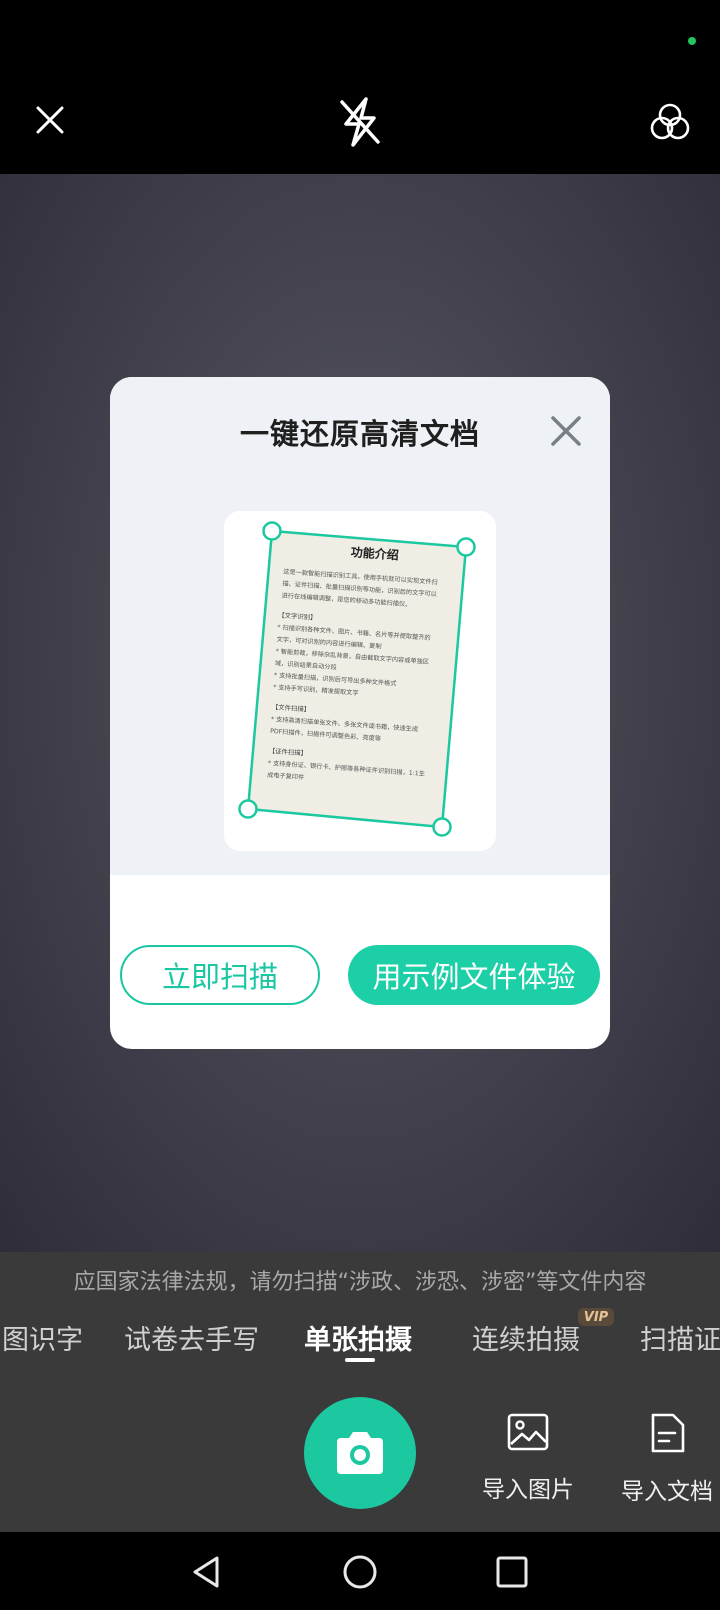  I want to click on mode-tab-scan-id: 扫描证, so click(680, 1337).